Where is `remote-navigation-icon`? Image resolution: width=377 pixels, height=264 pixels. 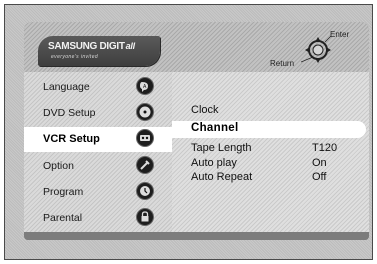 remote-navigation-icon is located at coordinates (316, 49).